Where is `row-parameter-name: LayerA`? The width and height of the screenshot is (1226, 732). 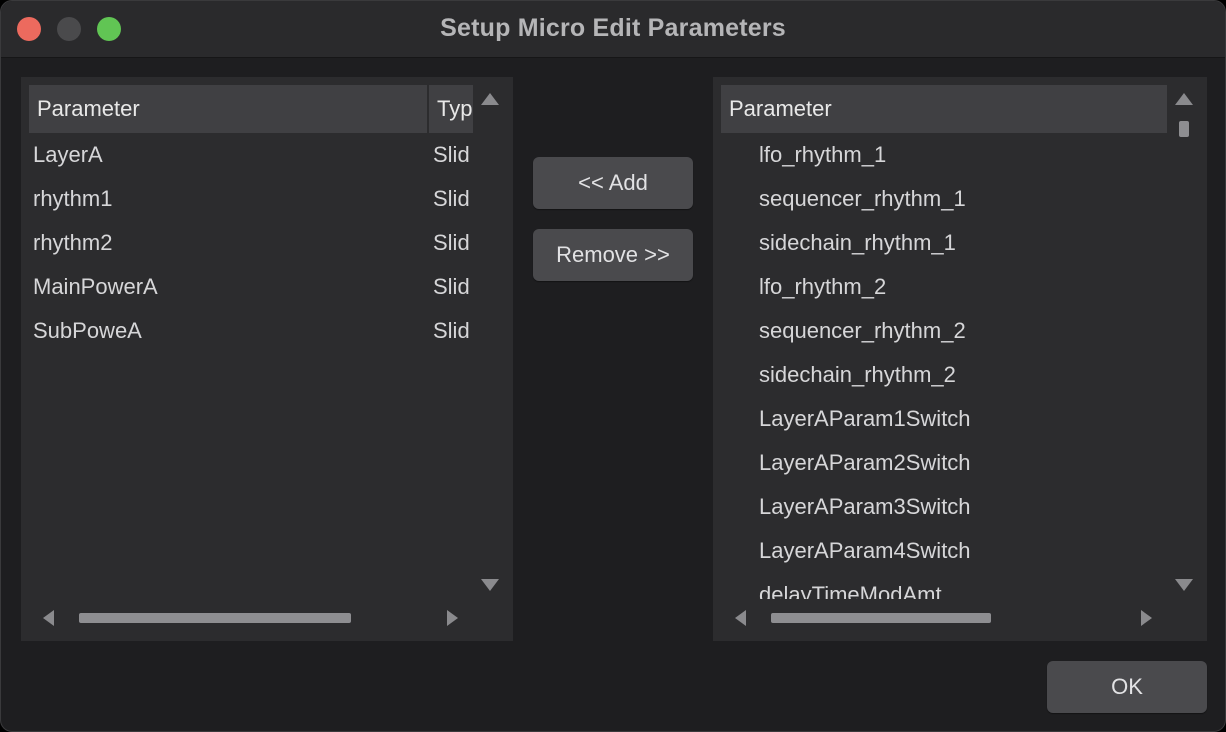 row-parameter-name: LayerA is located at coordinates (68, 154).